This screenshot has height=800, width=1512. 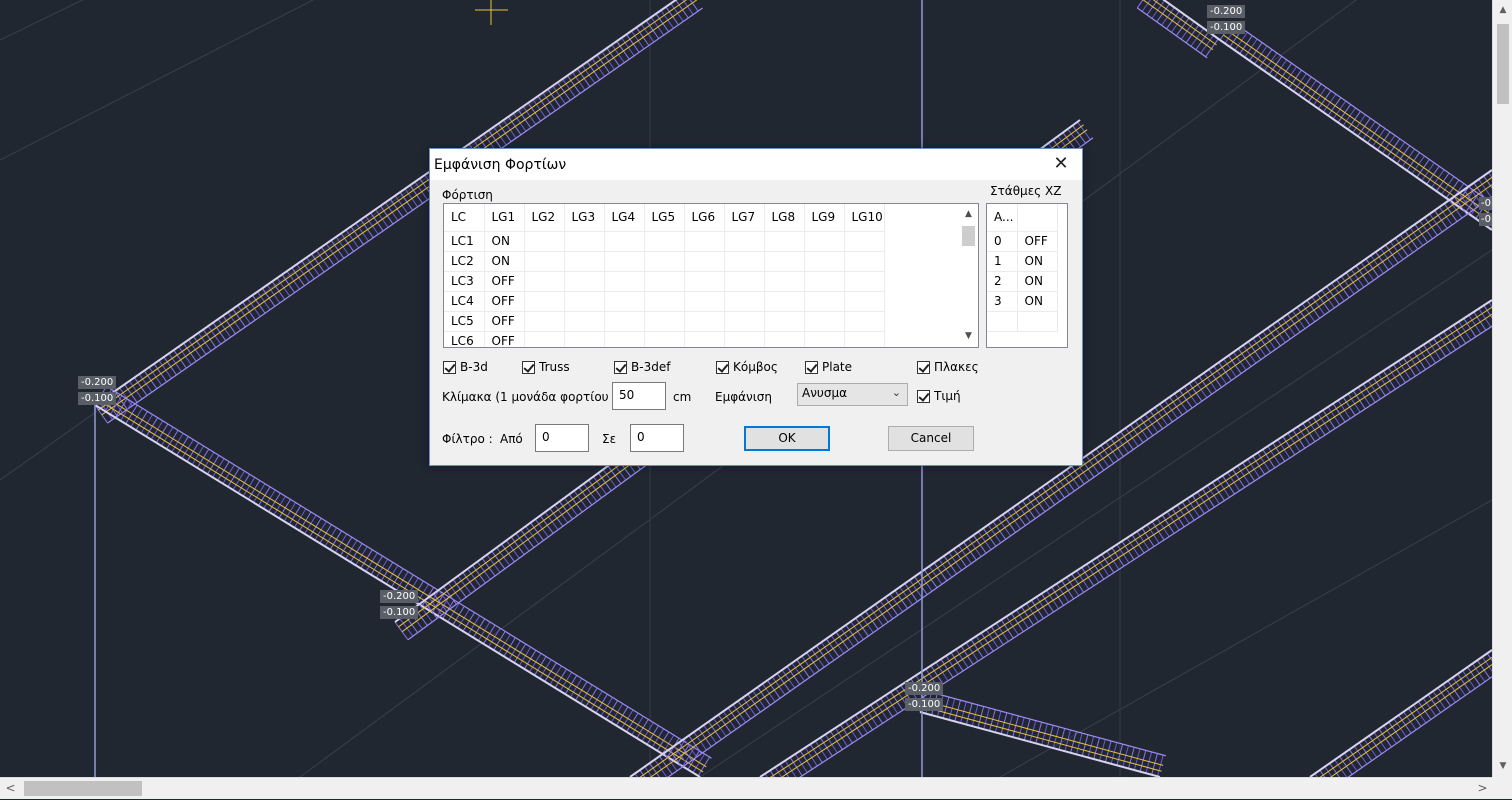 What do you see at coordinates (1503, 64) in the screenshot?
I see `vertical-scroll-thumb` at bounding box center [1503, 64].